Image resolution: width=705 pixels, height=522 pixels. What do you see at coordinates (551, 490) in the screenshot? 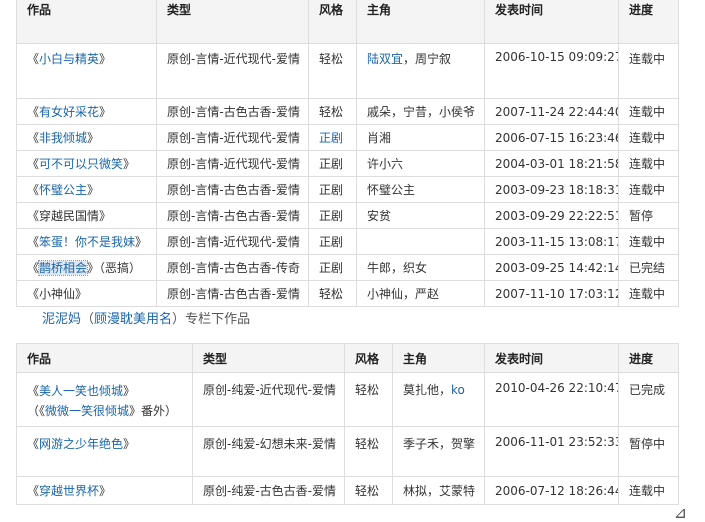
I see `date-cell: 2006-07-12 18:26:44` at bounding box center [551, 490].